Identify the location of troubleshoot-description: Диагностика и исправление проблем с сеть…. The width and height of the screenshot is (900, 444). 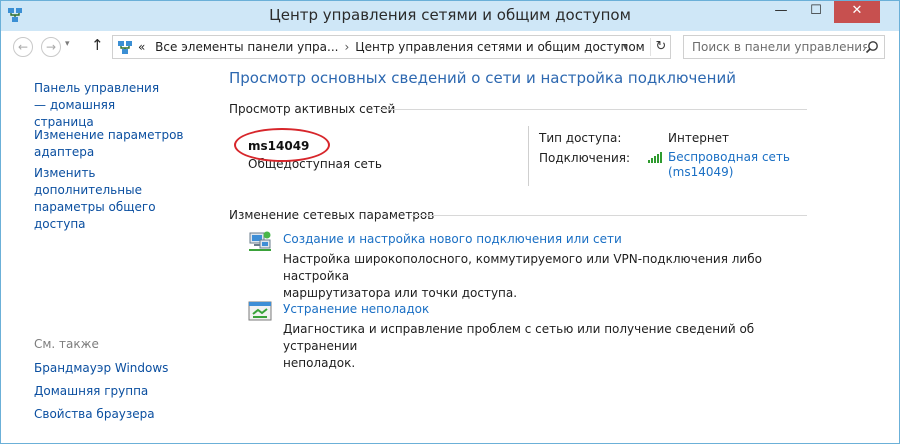
(543, 346).